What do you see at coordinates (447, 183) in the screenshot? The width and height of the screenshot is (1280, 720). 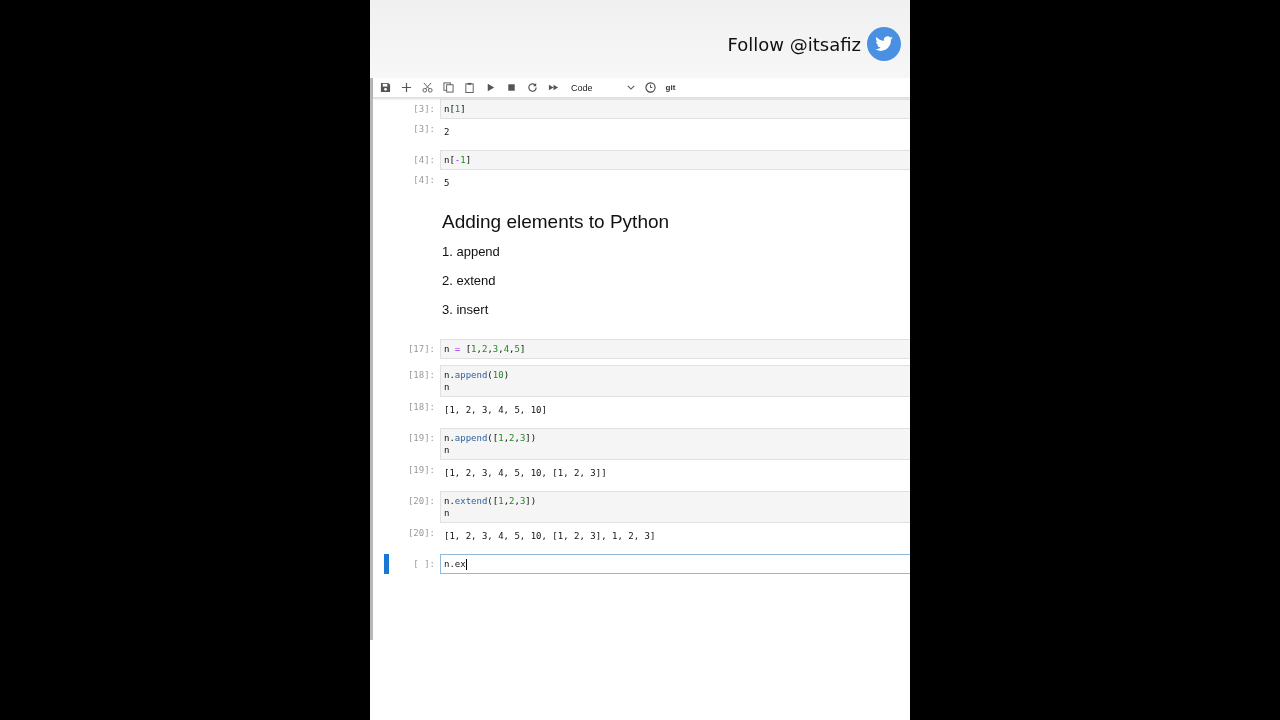 I see `output-text: 5` at bounding box center [447, 183].